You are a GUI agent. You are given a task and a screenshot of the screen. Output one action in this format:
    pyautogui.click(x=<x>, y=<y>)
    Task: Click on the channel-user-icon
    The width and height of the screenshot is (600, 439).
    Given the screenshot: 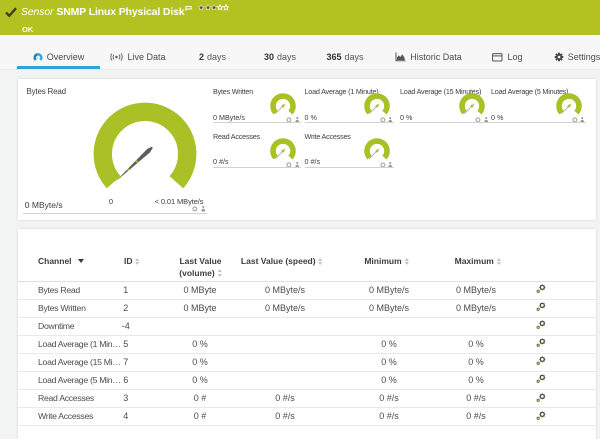 What is the action you would take?
    pyautogui.click(x=203, y=209)
    